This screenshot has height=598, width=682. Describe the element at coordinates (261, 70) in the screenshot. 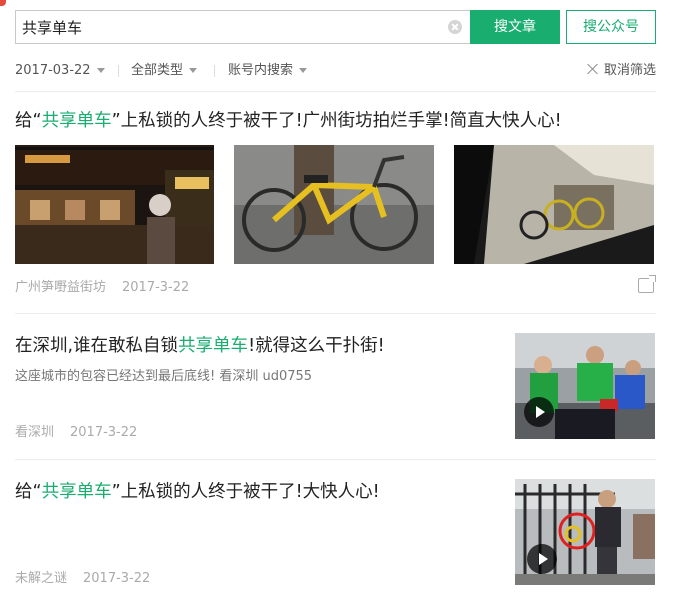

I see `scope-filter-label: 账号内搜索` at that location.